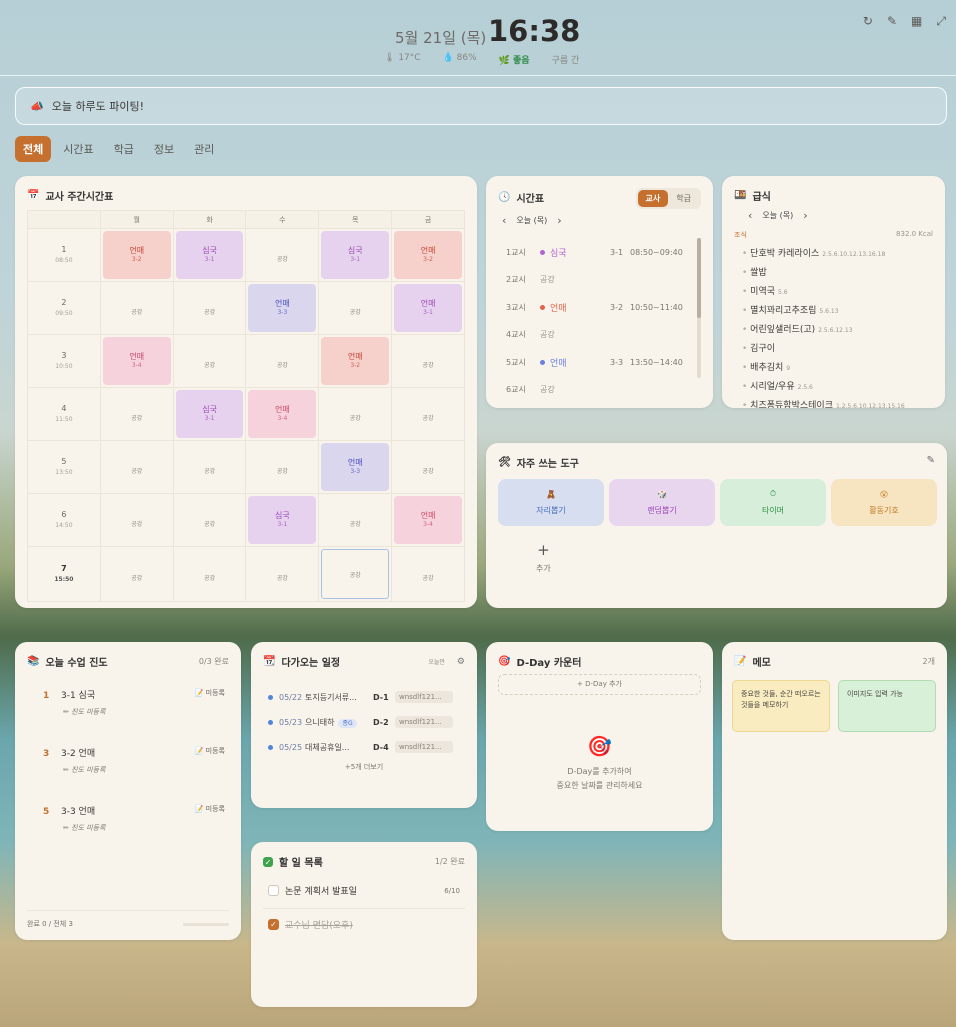 The width and height of the screenshot is (956, 1027). What do you see at coordinates (781, 706) in the screenshot?
I see `memo-note: 중요한 것들, 순간 떠오르는 것들을 메모하기` at bounding box center [781, 706].